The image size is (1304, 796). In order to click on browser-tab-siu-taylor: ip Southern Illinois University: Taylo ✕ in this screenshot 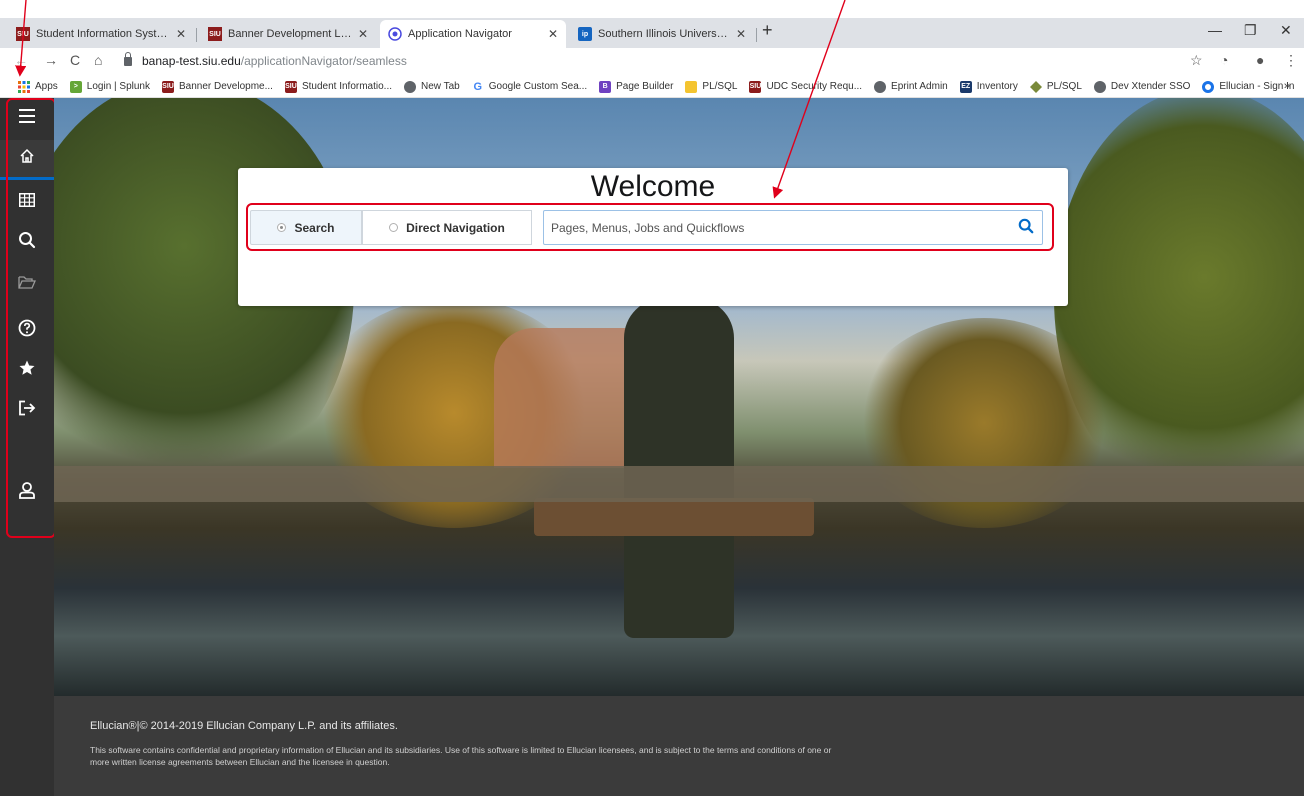, I will do `click(662, 34)`.